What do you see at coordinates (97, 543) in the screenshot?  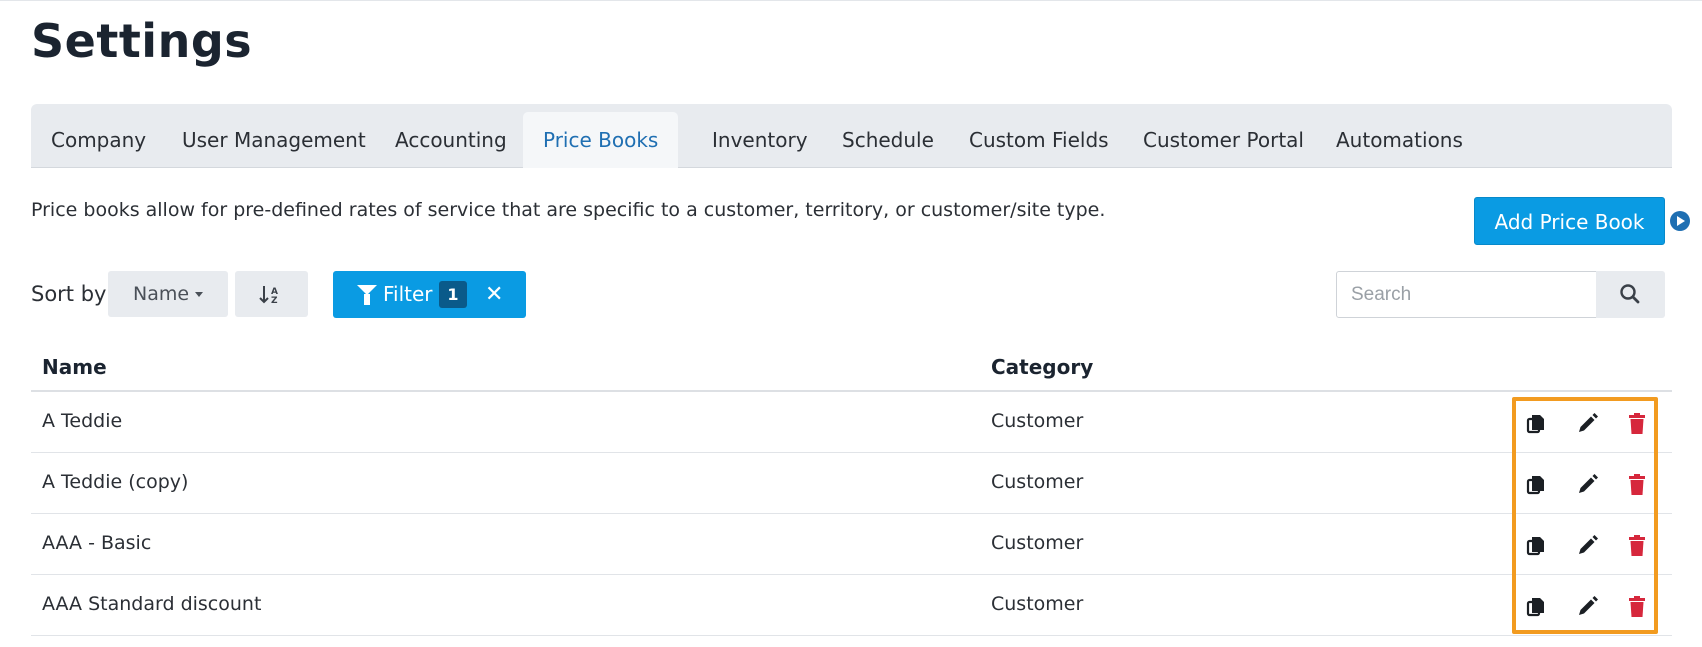 I see `row-name: AAA - Basic` at bounding box center [97, 543].